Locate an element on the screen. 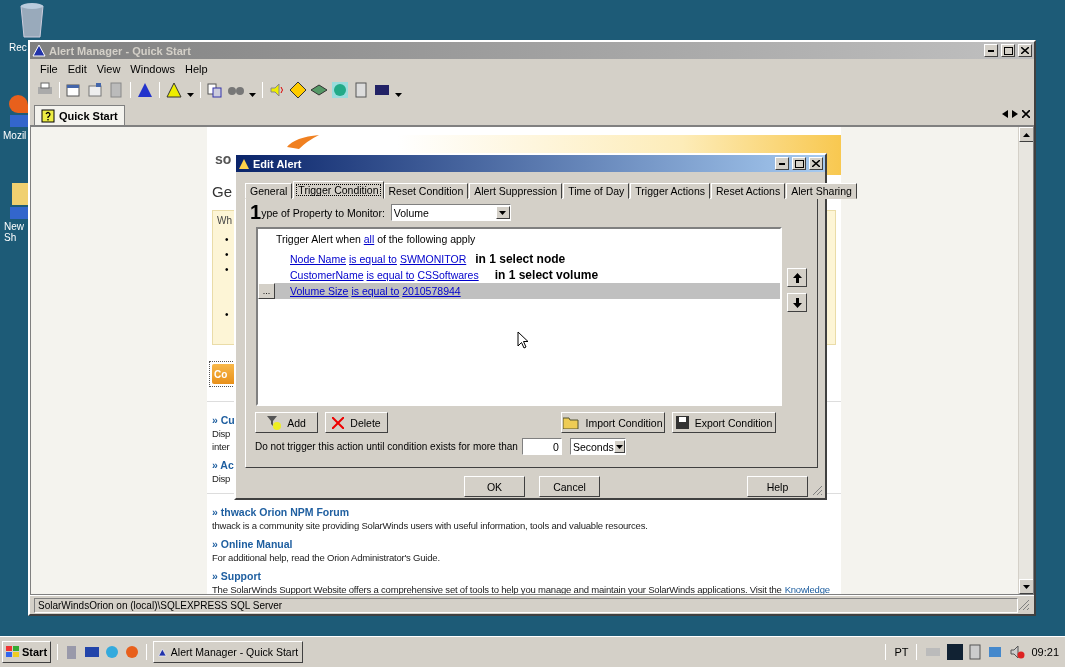 The image size is (1065, 667). logo-text: so is located at coordinates (223, 159).